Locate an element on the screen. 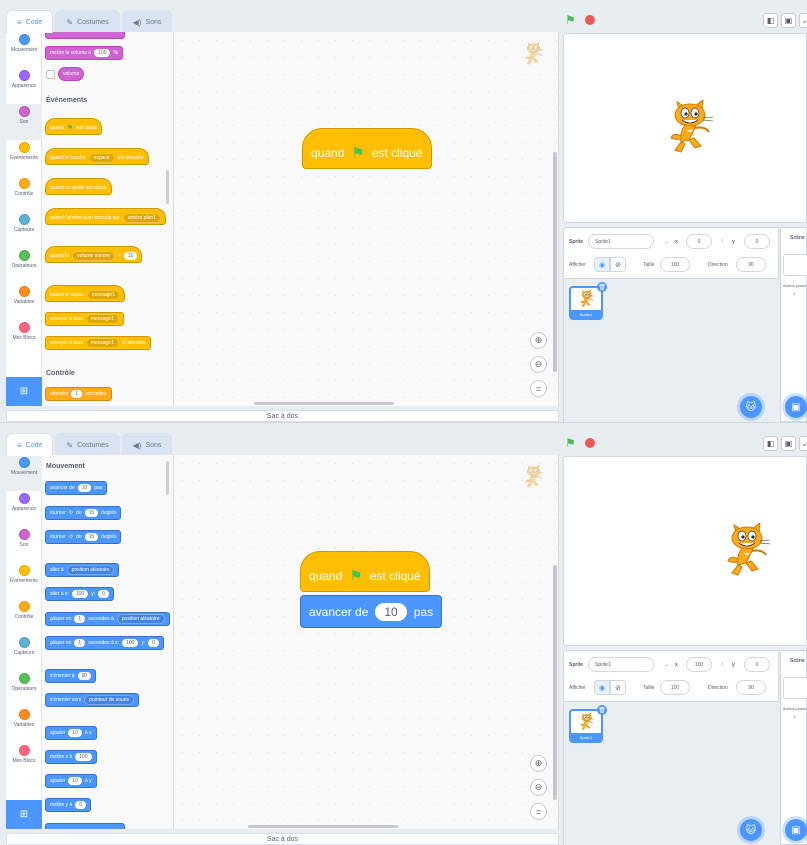 Image resolution: width=807 pixels, height=845 pixels. block-go-to: aller à position aléatoire is located at coordinates (82, 570).